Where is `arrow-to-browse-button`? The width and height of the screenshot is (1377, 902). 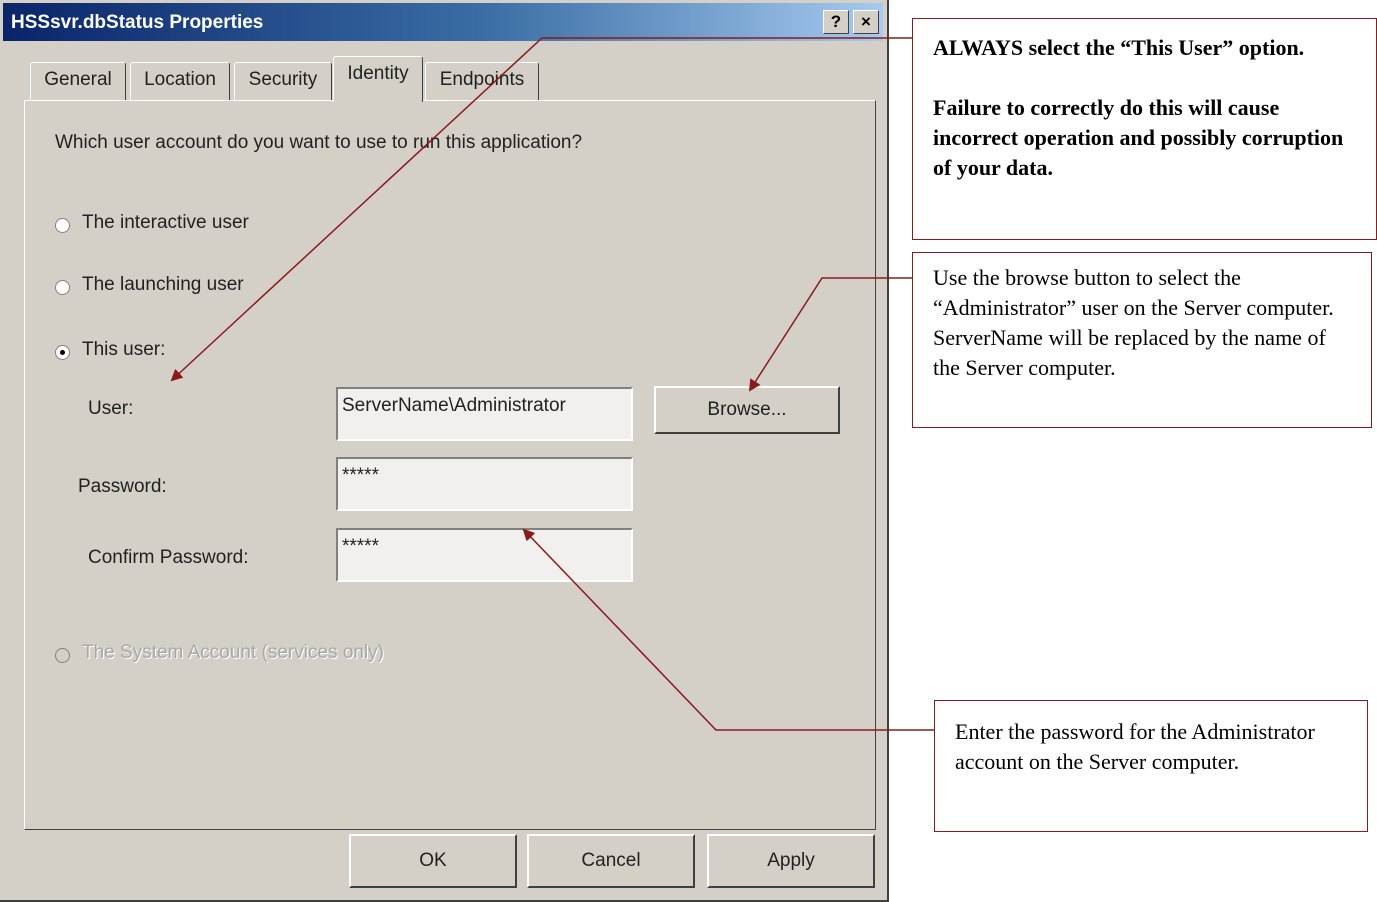
arrow-to-browse-button is located at coordinates (830, 334).